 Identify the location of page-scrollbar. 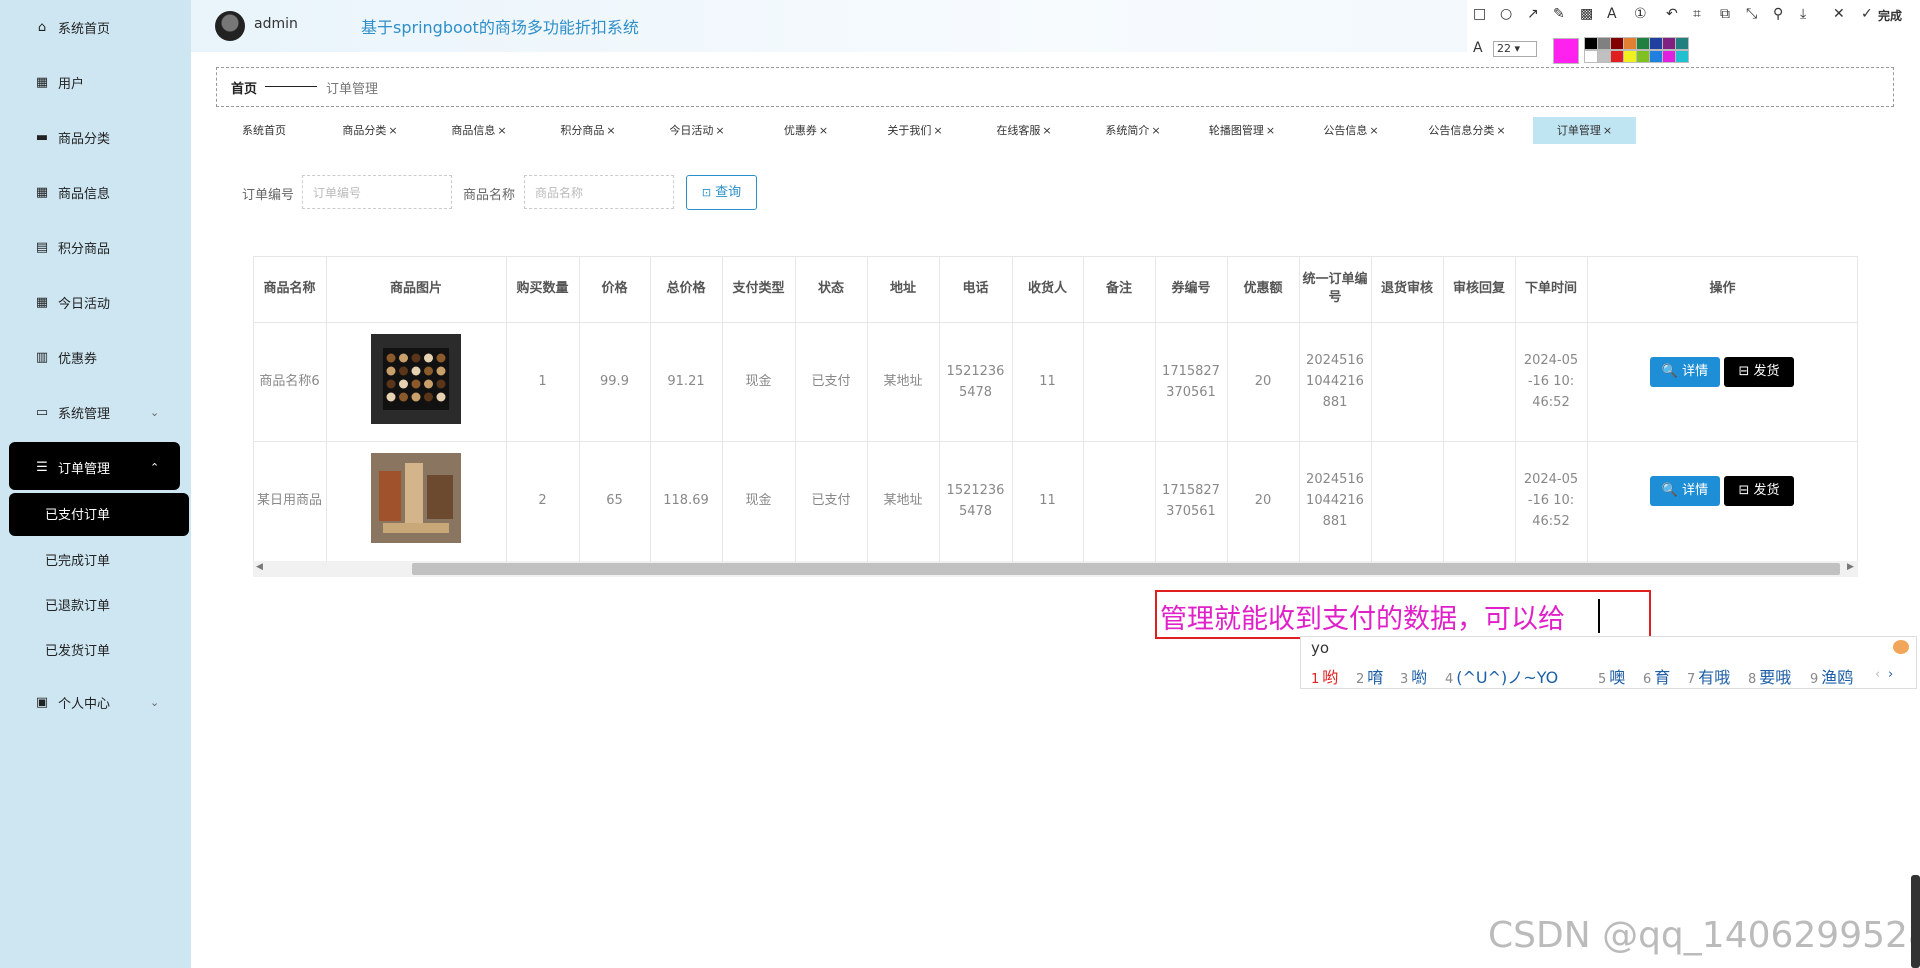
(1915, 921).